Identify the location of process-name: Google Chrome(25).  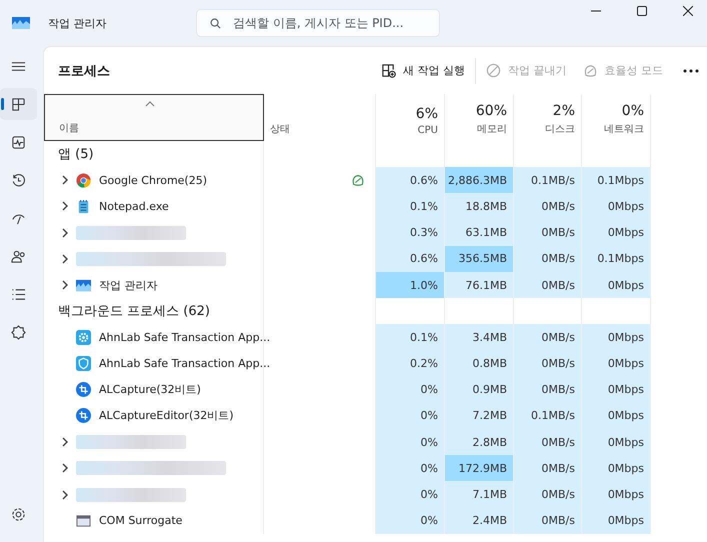
(153, 180).